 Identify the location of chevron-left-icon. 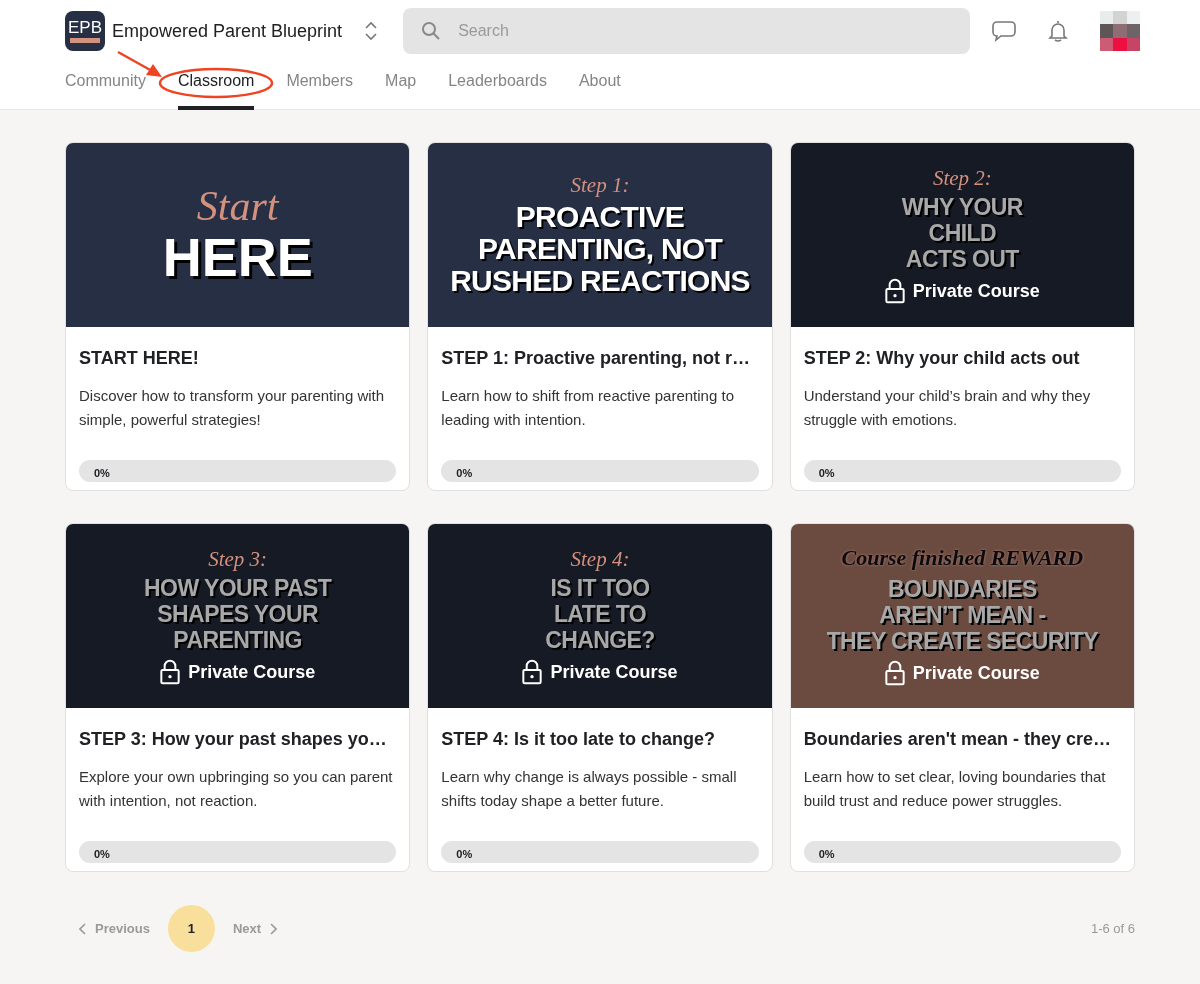
(83, 928).